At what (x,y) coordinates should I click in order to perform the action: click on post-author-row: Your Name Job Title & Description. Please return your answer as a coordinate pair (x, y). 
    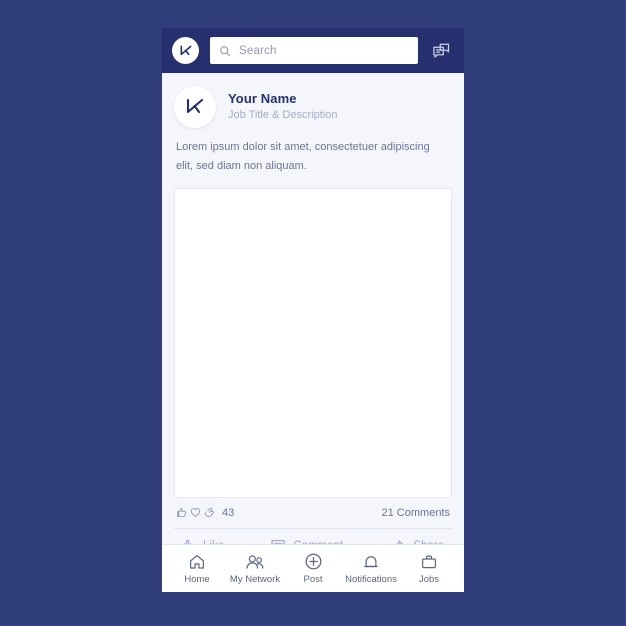
    Looking at the image, I should click on (313, 105).